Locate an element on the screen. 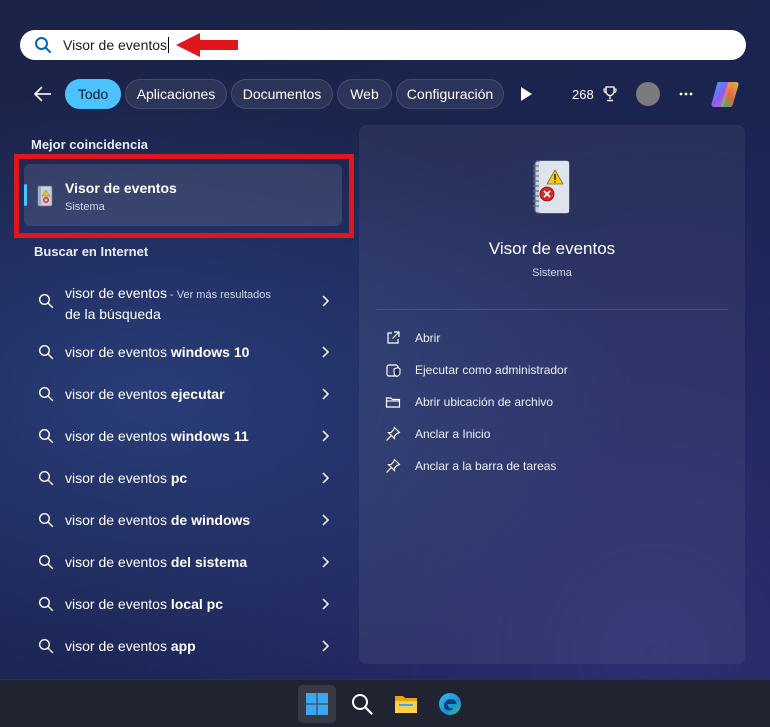  avatar is located at coordinates (648, 94).